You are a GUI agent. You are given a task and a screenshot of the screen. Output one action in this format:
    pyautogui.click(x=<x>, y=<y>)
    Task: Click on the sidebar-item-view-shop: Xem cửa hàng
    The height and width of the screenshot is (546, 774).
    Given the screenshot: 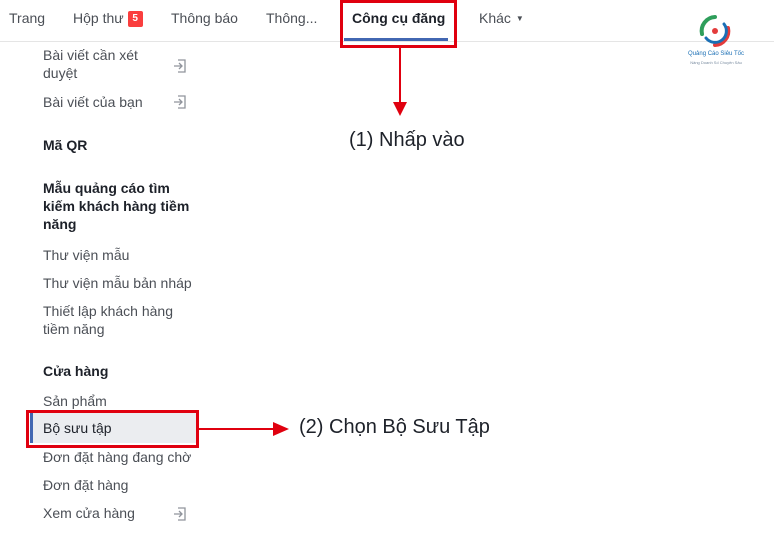 What is the action you would take?
    pyautogui.click(x=89, y=513)
    